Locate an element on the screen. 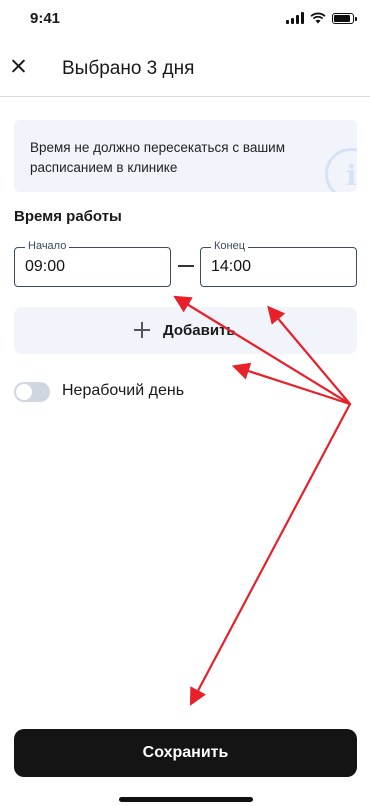  add-button: Добавить is located at coordinates (185, 330).